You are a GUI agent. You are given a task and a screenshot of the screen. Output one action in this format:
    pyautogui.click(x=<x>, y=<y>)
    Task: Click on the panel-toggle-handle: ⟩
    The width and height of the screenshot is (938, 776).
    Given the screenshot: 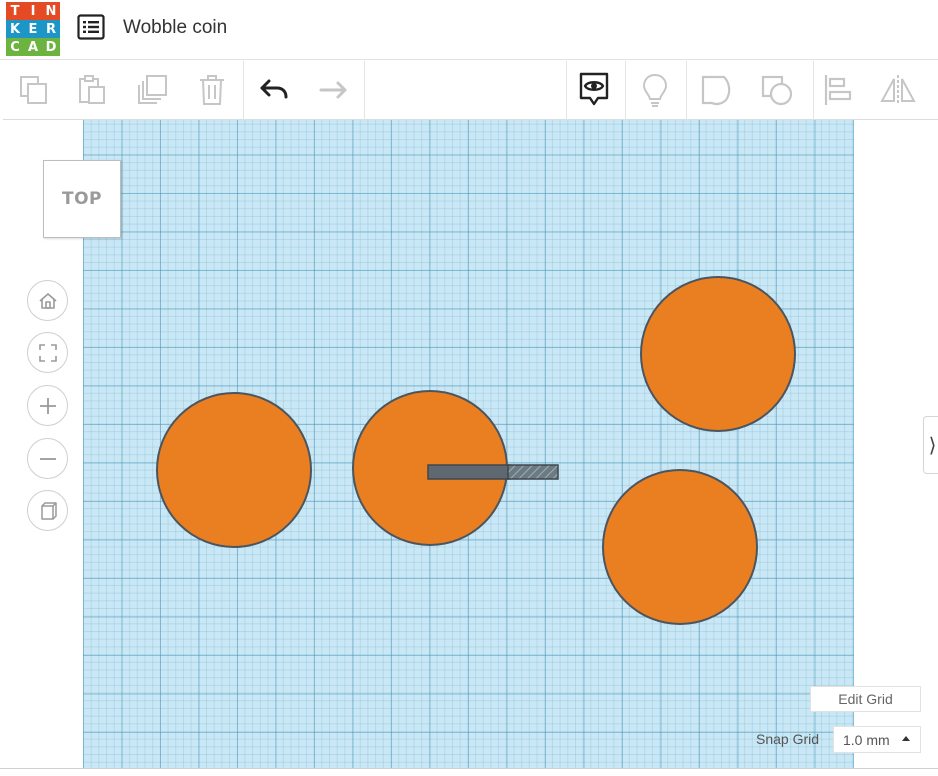 What is the action you would take?
    pyautogui.click(x=930, y=445)
    